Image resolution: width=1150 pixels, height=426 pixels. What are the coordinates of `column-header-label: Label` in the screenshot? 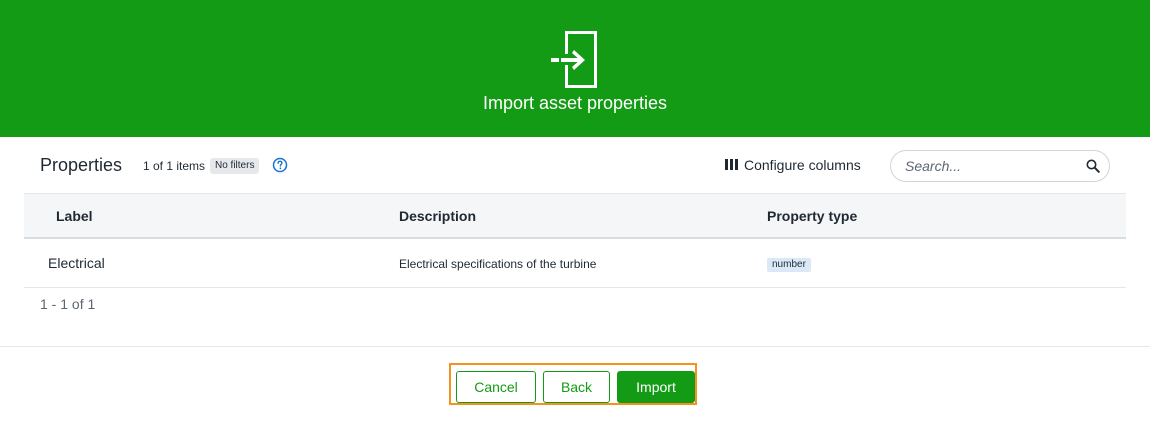 It's located at (74, 216).